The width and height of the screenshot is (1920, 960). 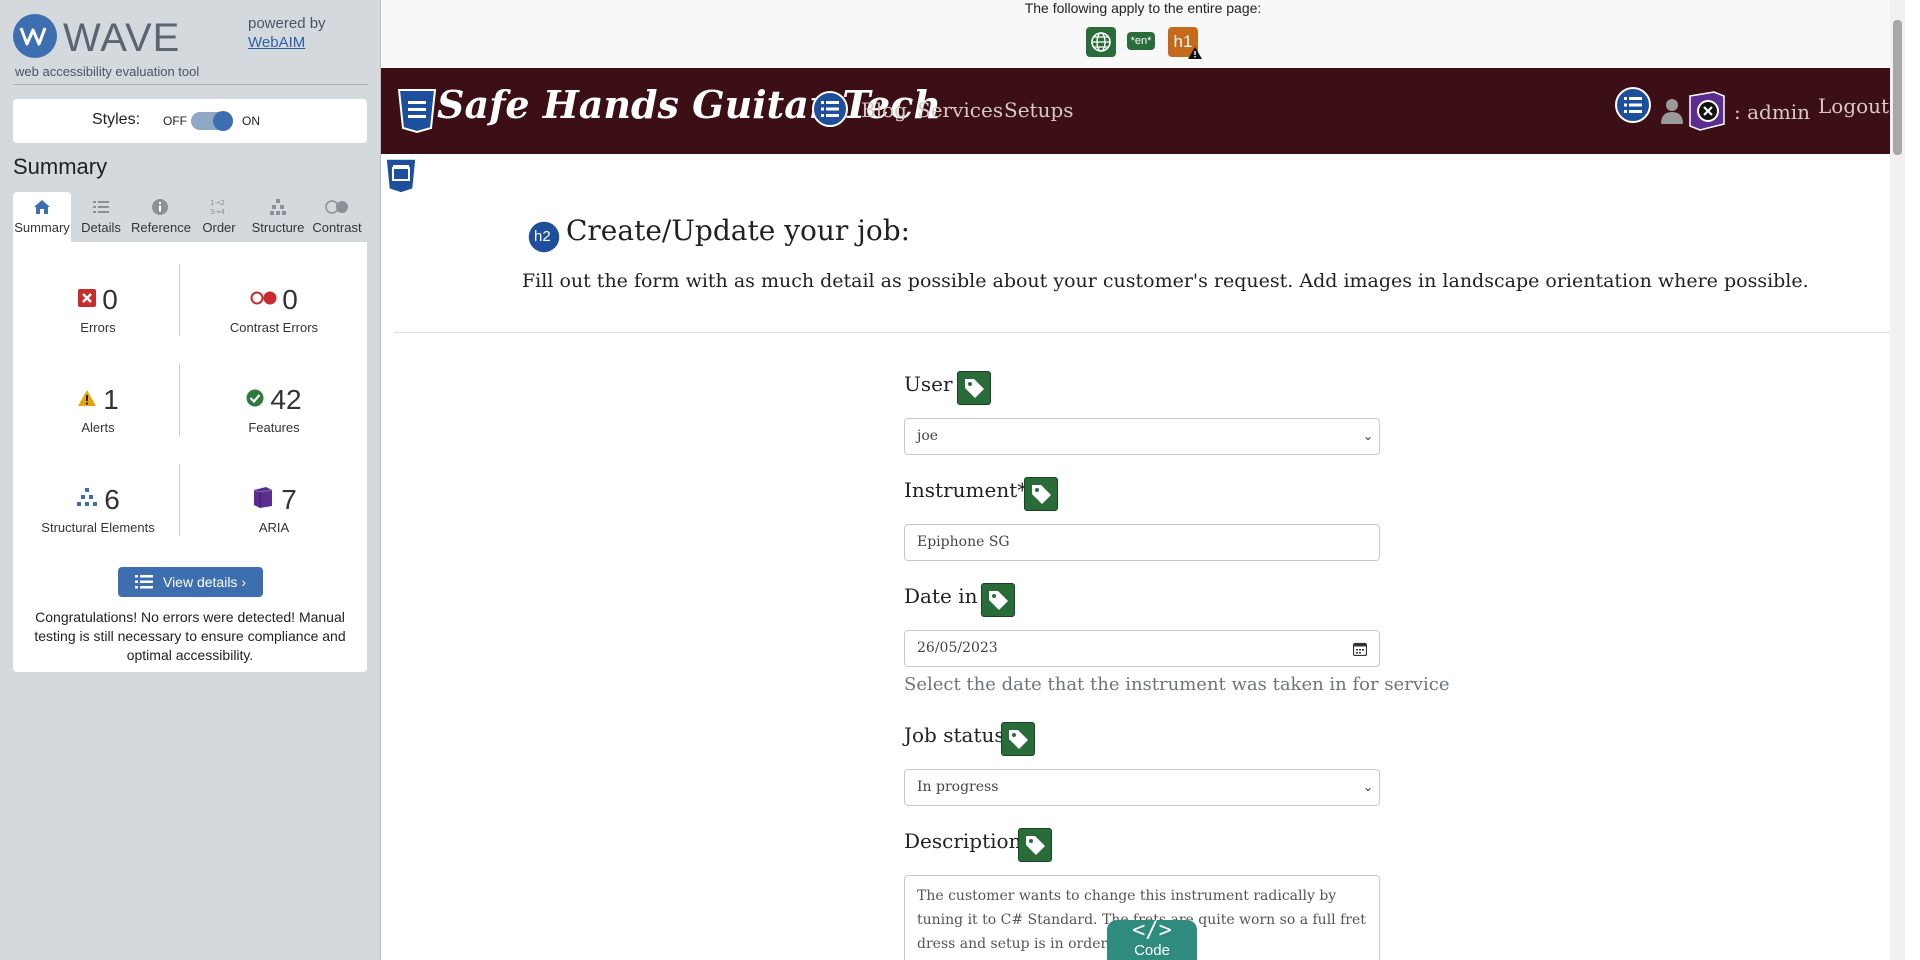 What do you see at coordinates (255, 398) in the screenshot?
I see `feature-icon` at bounding box center [255, 398].